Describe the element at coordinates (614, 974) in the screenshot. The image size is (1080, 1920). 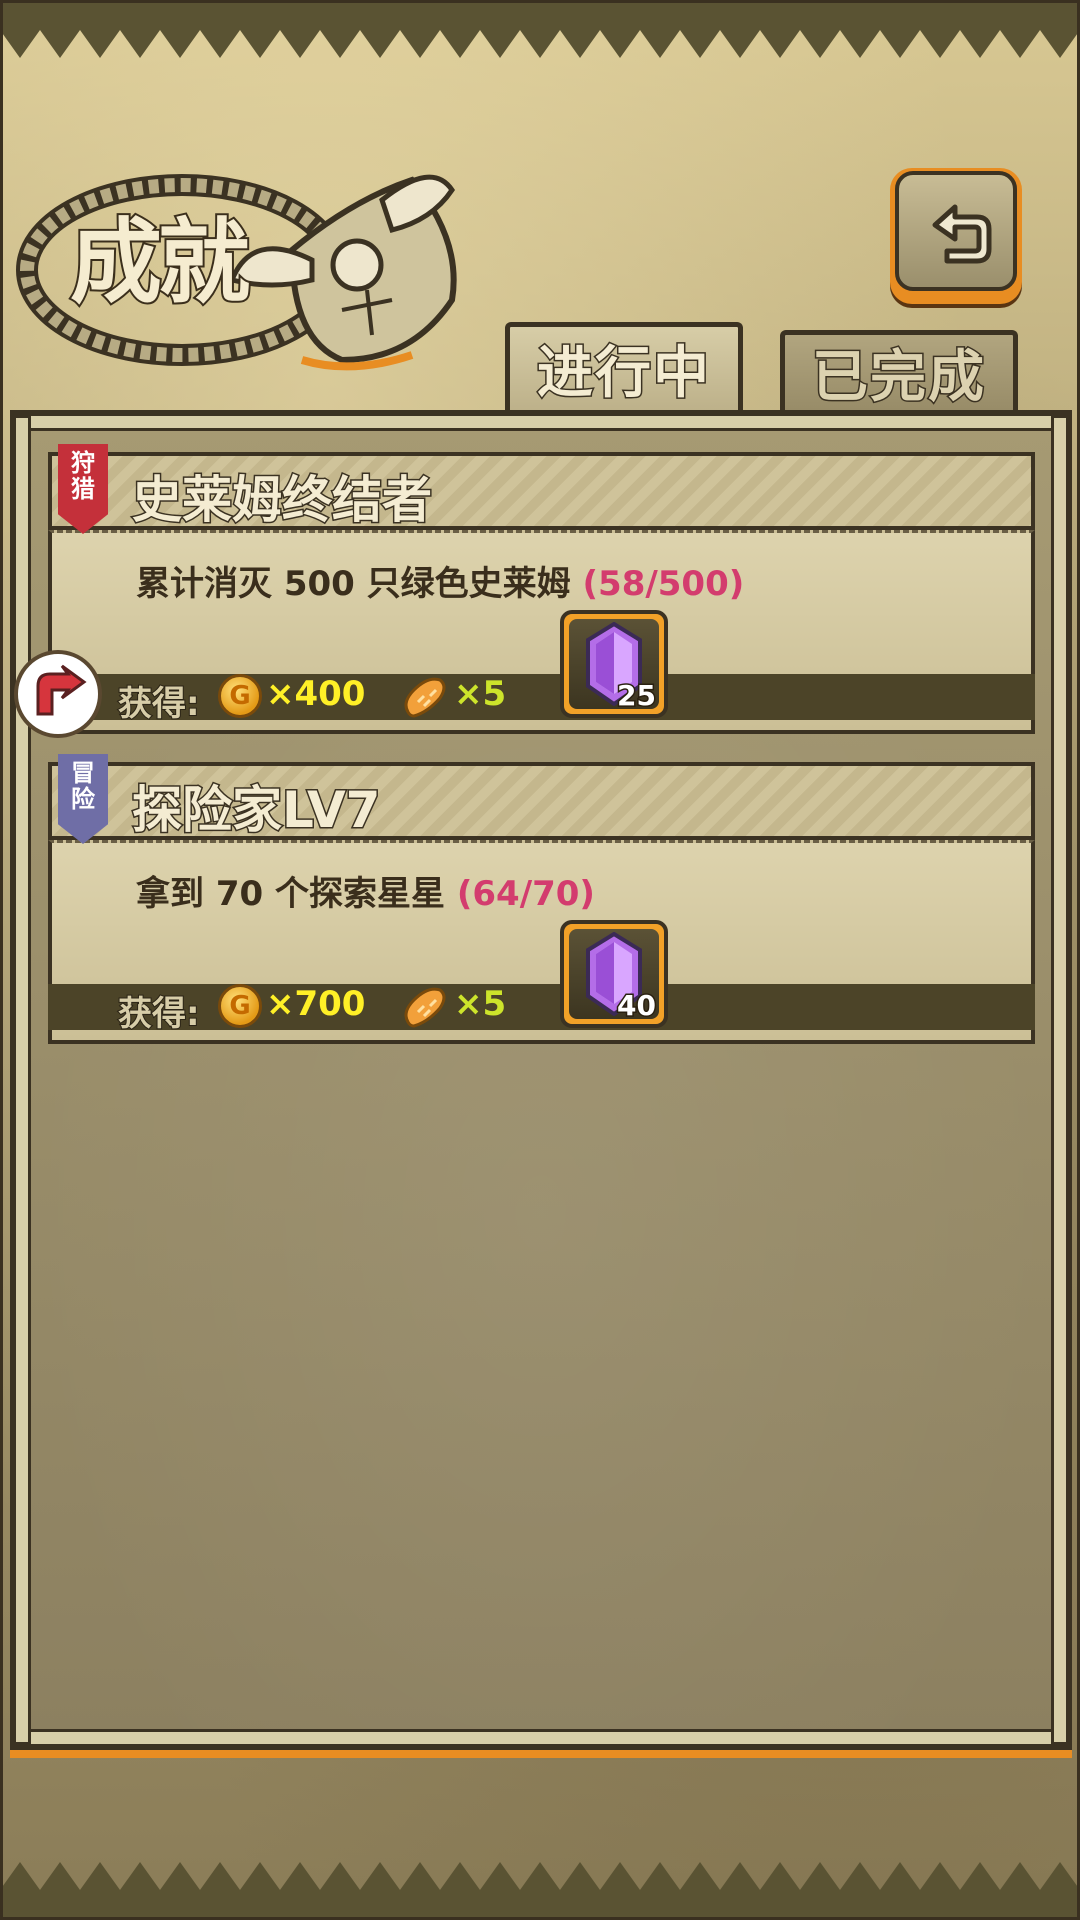
I see `gem-reward: 40` at that location.